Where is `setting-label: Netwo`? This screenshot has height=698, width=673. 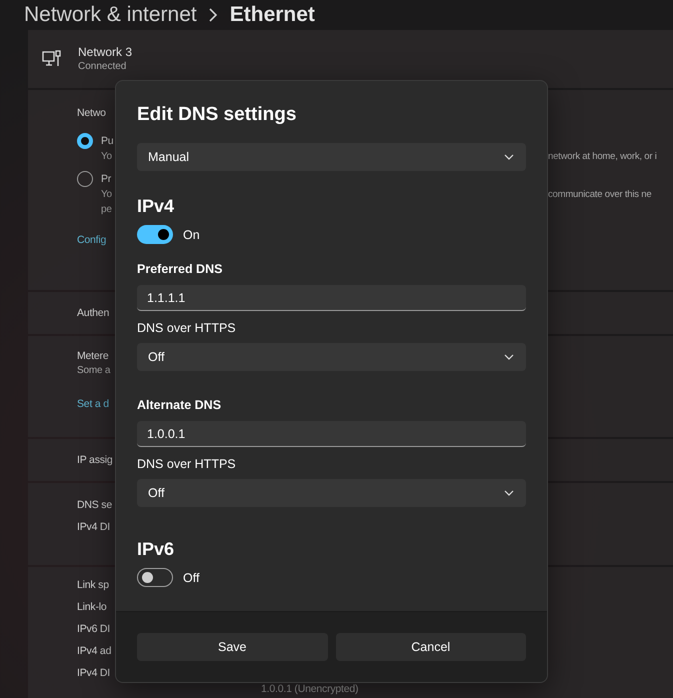 setting-label: Netwo is located at coordinates (91, 113).